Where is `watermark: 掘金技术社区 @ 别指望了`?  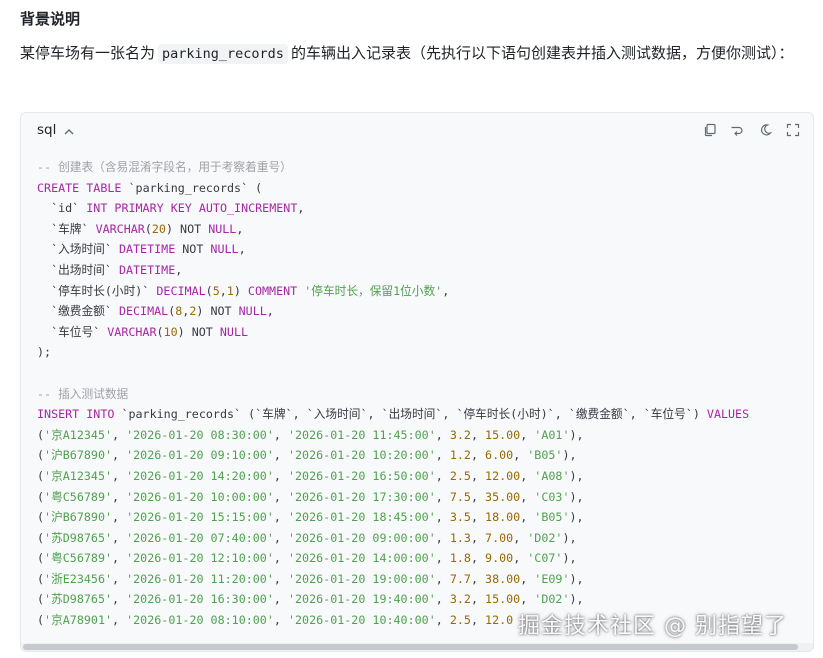
watermark: 掘金技术社区 @ 别指望了 is located at coordinates (652, 626).